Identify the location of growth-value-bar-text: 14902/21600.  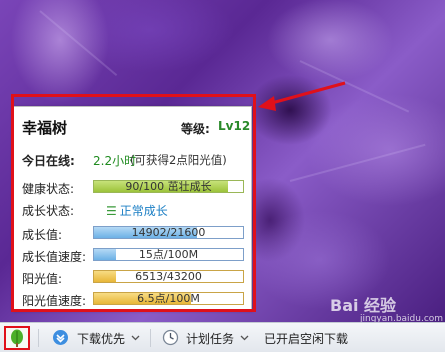
(168, 232).